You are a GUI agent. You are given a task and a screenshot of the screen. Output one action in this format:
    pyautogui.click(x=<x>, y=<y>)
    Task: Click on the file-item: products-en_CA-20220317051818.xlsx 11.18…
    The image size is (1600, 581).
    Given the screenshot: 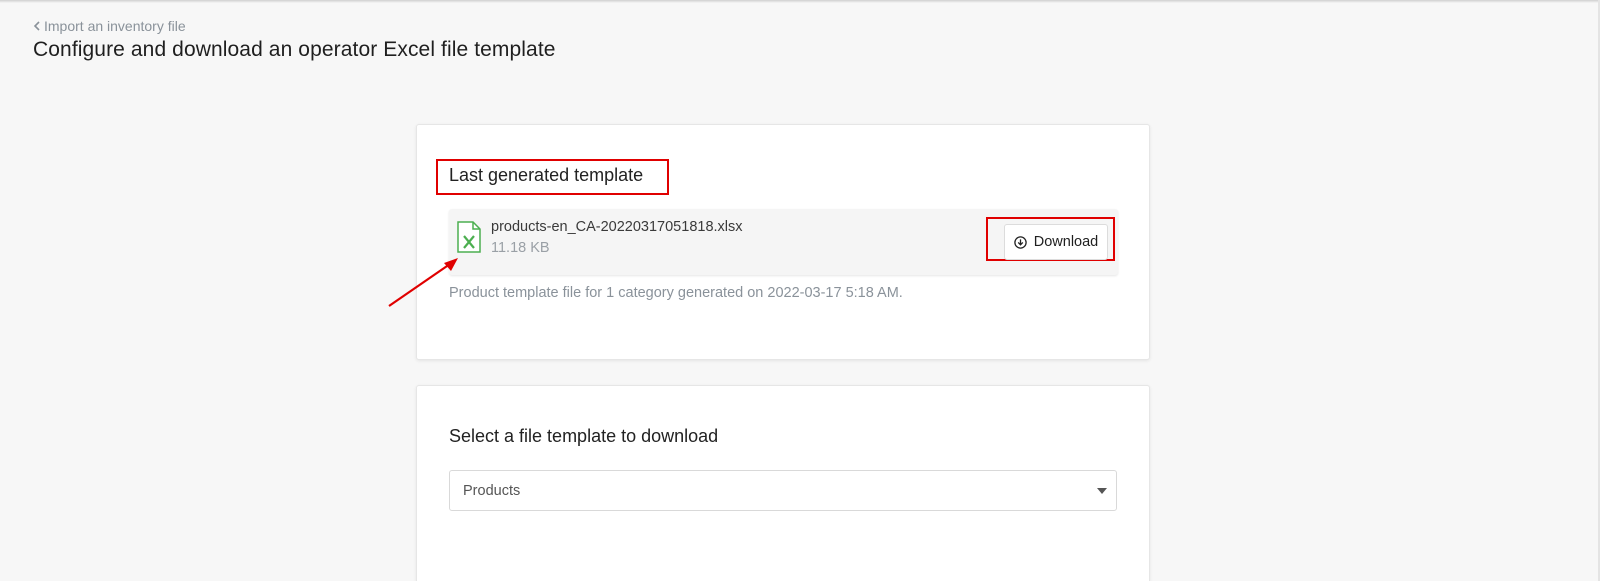 What is the action you would take?
    pyautogui.click(x=783, y=242)
    